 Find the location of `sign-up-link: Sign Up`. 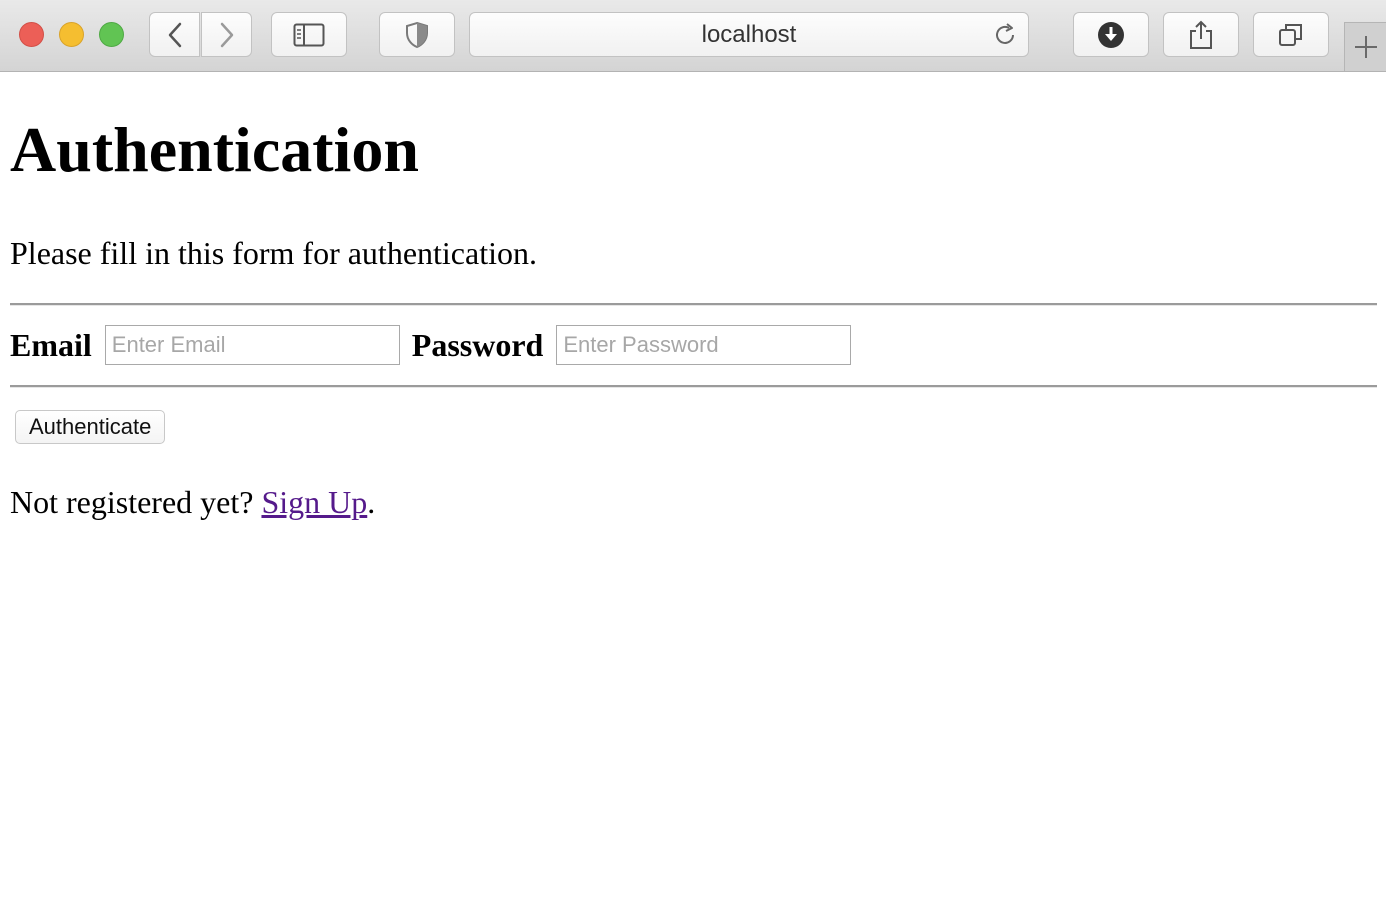

sign-up-link: Sign Up is located at coordinates (314, 502).